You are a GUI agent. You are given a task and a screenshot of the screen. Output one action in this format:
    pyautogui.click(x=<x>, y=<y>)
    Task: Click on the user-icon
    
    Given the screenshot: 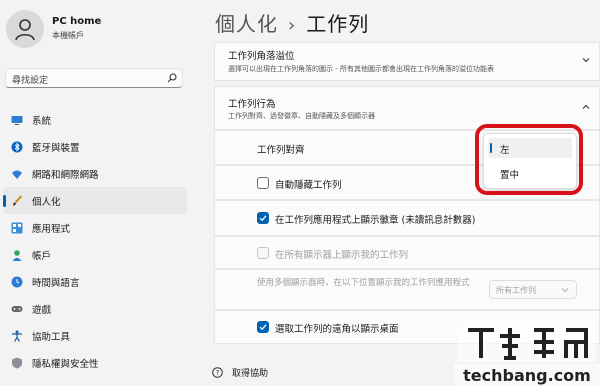 What is the action you would take?
    pyautogui.click(x=25, y=30)
    